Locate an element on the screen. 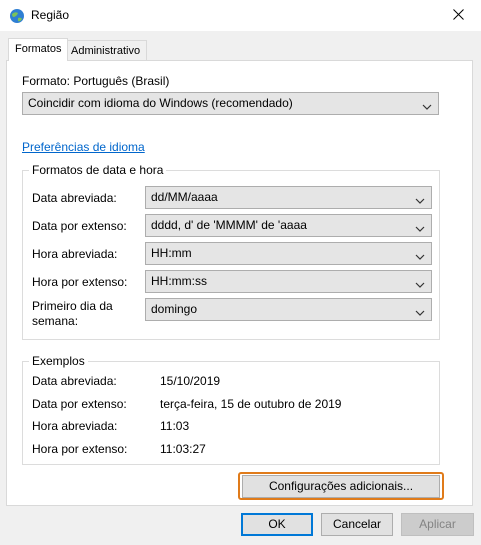  short-time-select: HH:mm is located at coordinates (288, 253).